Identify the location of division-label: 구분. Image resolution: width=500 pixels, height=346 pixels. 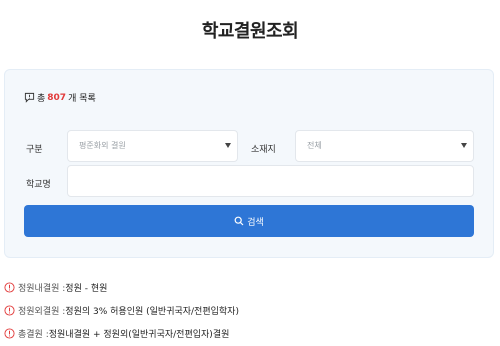
(34, 150).